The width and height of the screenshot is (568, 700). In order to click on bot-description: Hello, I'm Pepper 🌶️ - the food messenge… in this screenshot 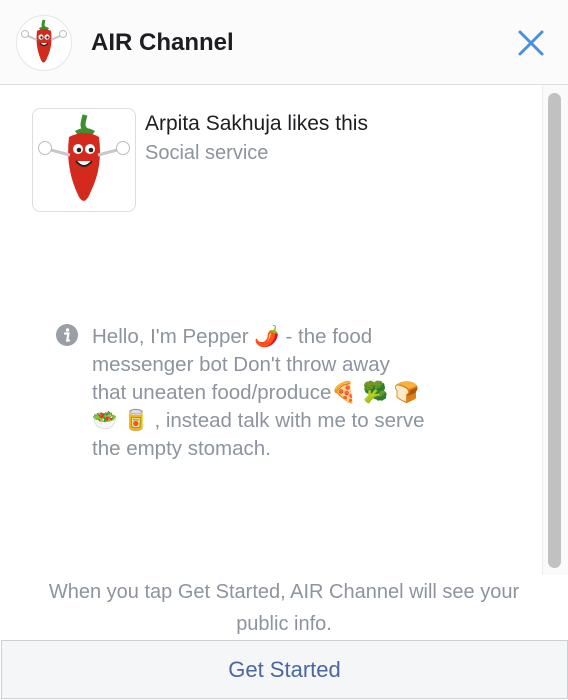, I will do `click(292, 393)`.